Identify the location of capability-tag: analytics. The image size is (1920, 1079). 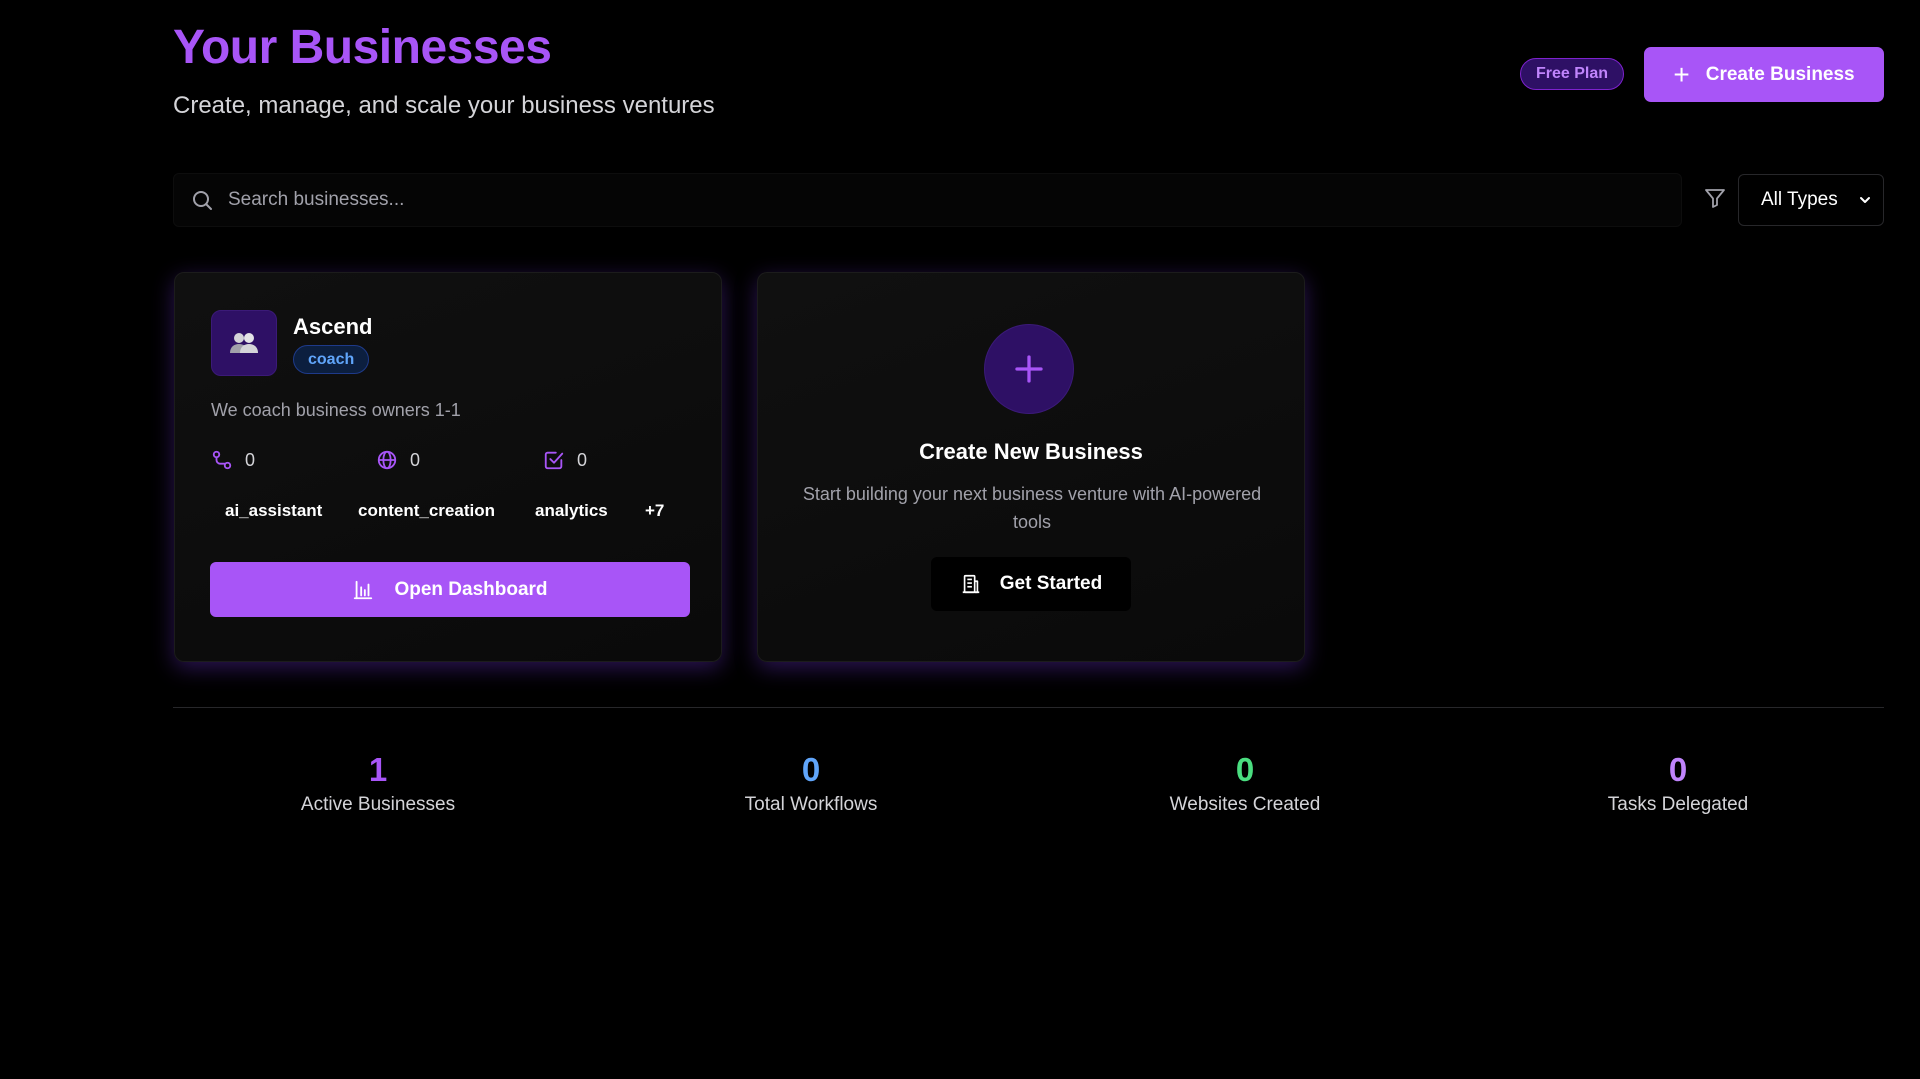
(571, 510).